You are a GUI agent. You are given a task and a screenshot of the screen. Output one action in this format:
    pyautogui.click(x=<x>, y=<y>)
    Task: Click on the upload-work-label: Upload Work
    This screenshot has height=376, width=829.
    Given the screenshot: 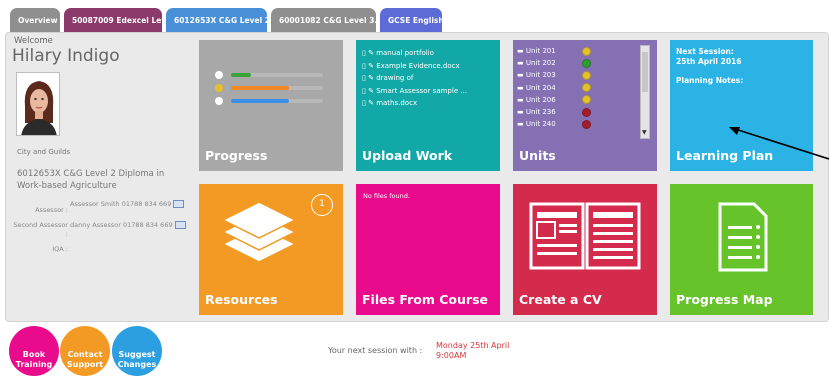 What is the action you would take?
    pyautogui.click(x=407, y=155)
    